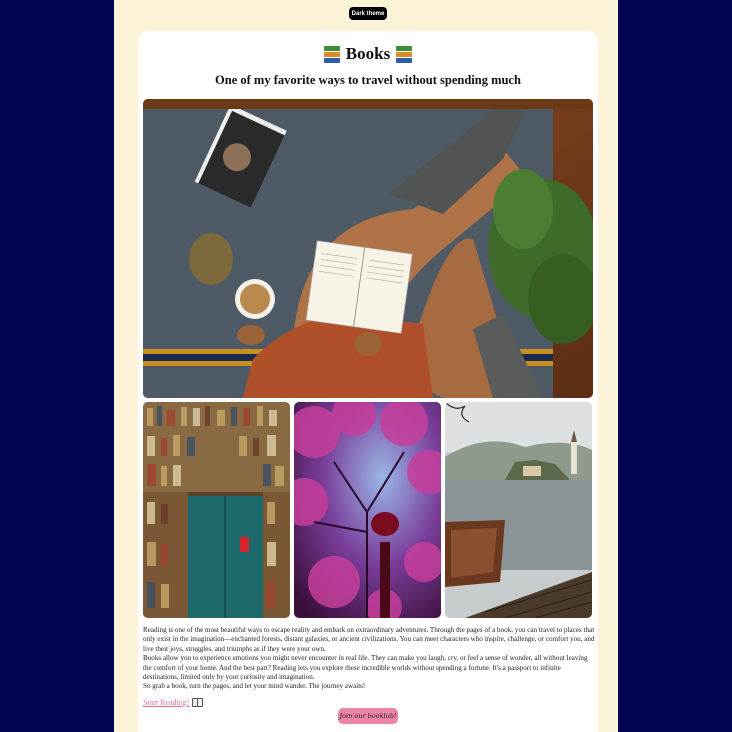 This screenshot has width=732, height=732. I want to click on start-reading-link: Start Reading!, so click(173, 702).